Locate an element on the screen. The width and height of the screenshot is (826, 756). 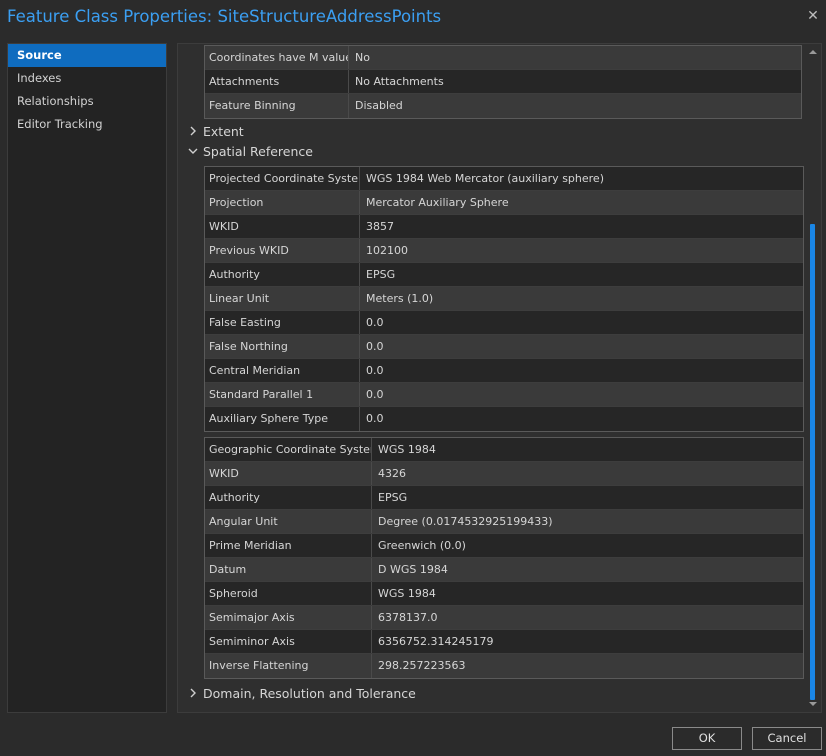
cancel-button: Cancel is located at coordinates (787, 738).